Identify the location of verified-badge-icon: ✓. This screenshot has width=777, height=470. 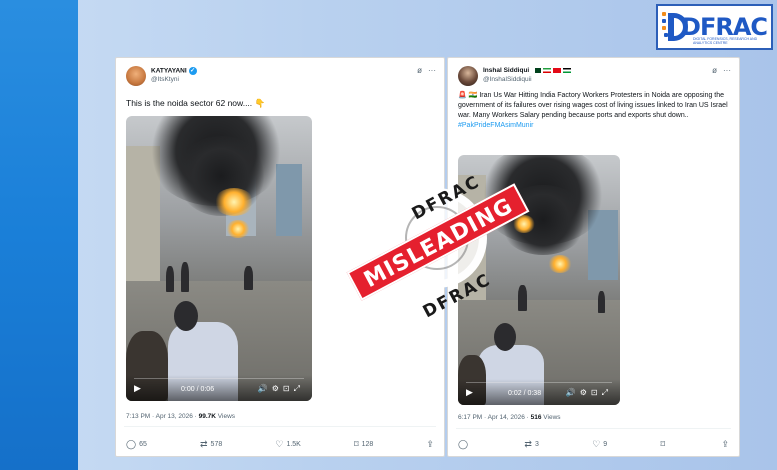
(192, 71).